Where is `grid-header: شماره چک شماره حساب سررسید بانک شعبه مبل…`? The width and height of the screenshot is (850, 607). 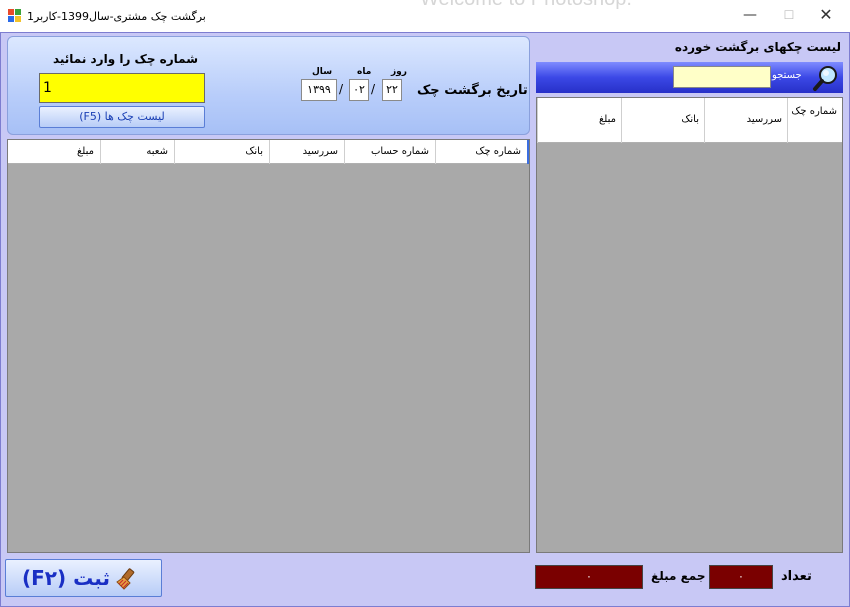
grid-header: شماره چک شماره حساب سررسید بانک شعبه مبل… is located at coordinates (268, 152).